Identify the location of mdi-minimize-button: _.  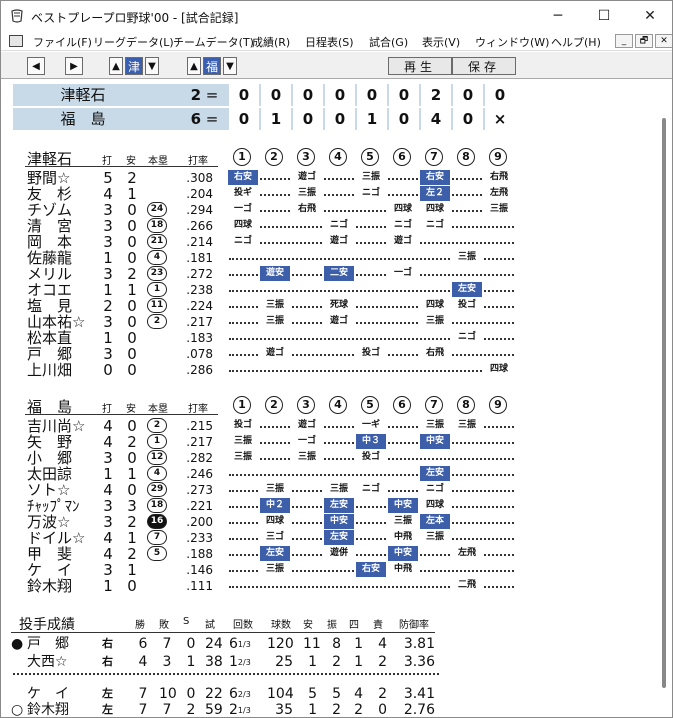
(624, 41).